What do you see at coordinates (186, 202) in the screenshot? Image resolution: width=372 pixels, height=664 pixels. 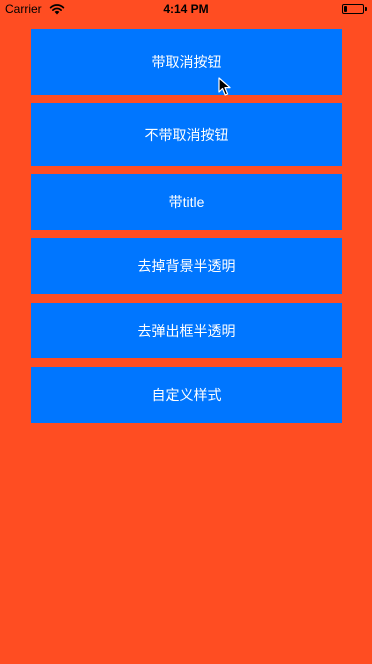 I see `title-demo-button: 带title` at bounding box center [186, 202].